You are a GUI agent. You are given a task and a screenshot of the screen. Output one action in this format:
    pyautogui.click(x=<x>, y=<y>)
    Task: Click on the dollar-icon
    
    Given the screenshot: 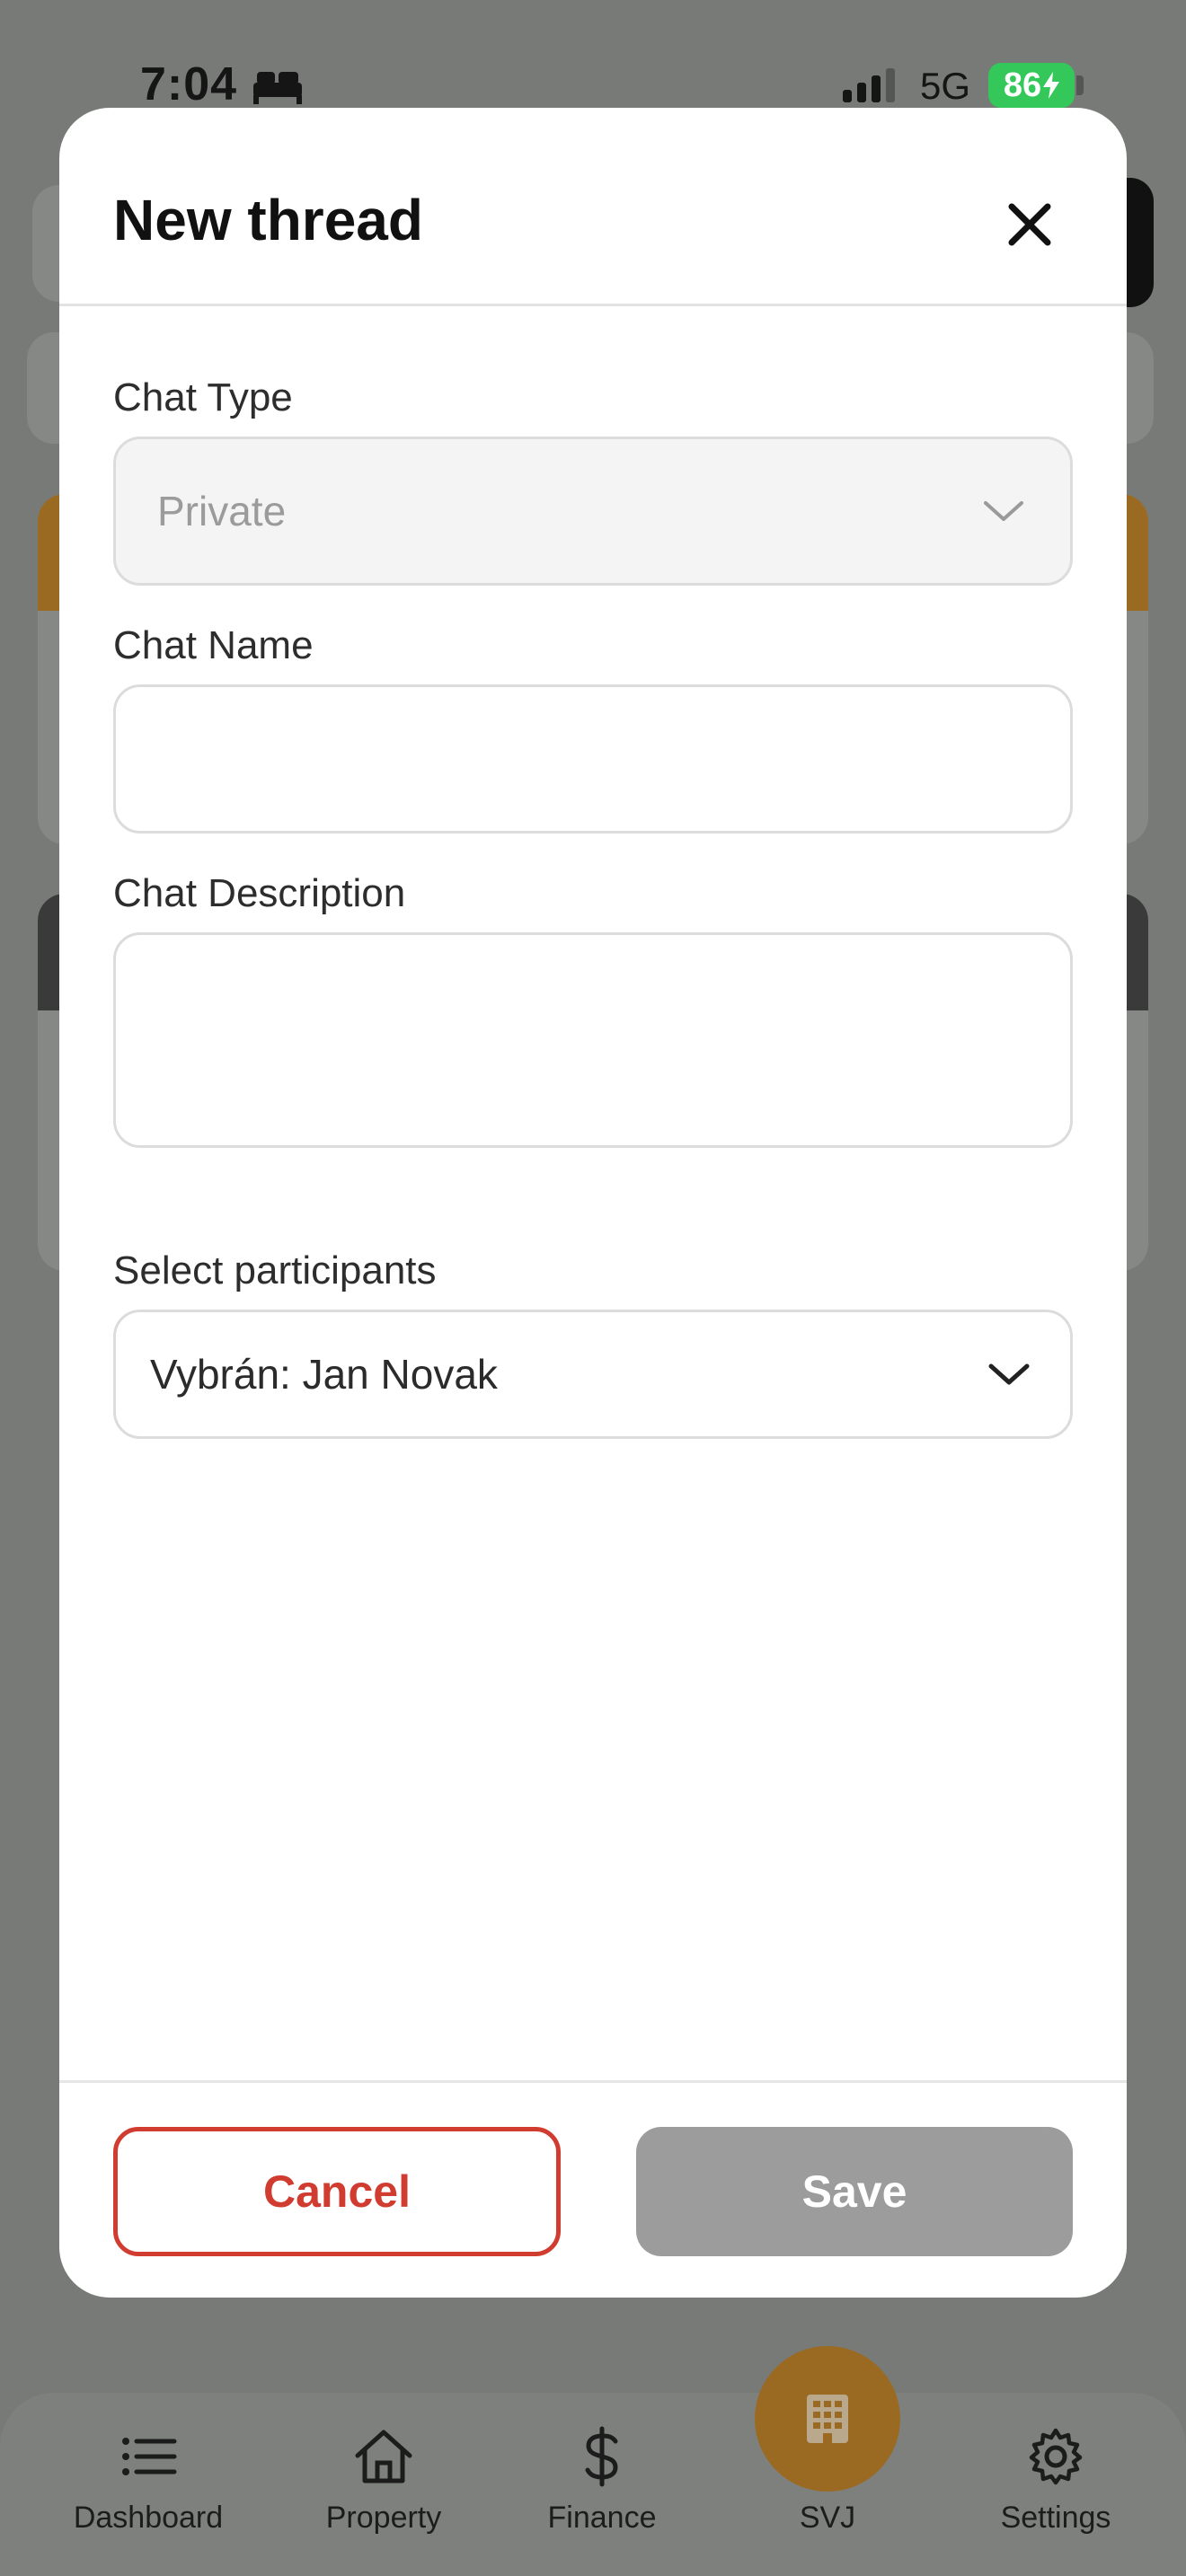 What is the action you would take?
    pyautogui.click(x=601, y=2456)
    